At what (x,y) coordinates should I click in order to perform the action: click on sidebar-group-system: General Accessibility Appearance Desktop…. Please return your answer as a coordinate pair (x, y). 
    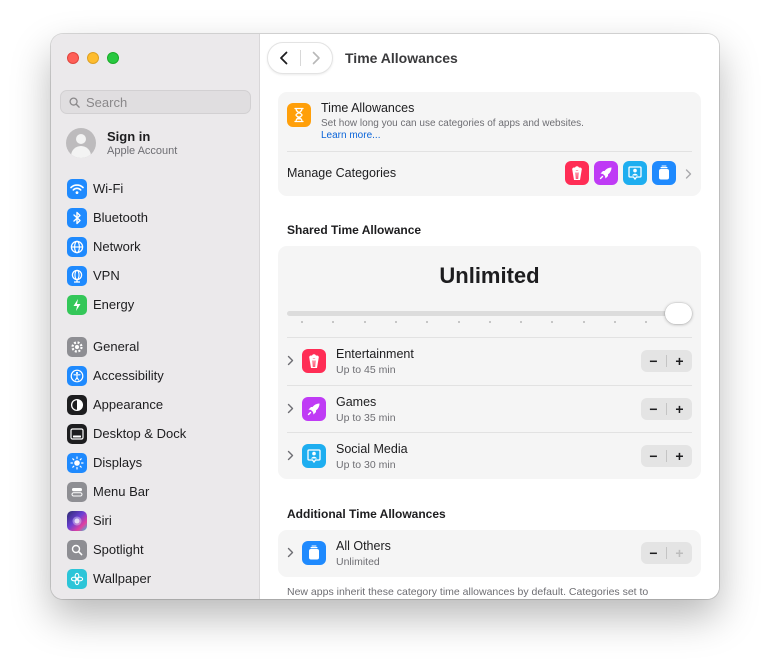
    Looking at the image, I should click on (155, 462).